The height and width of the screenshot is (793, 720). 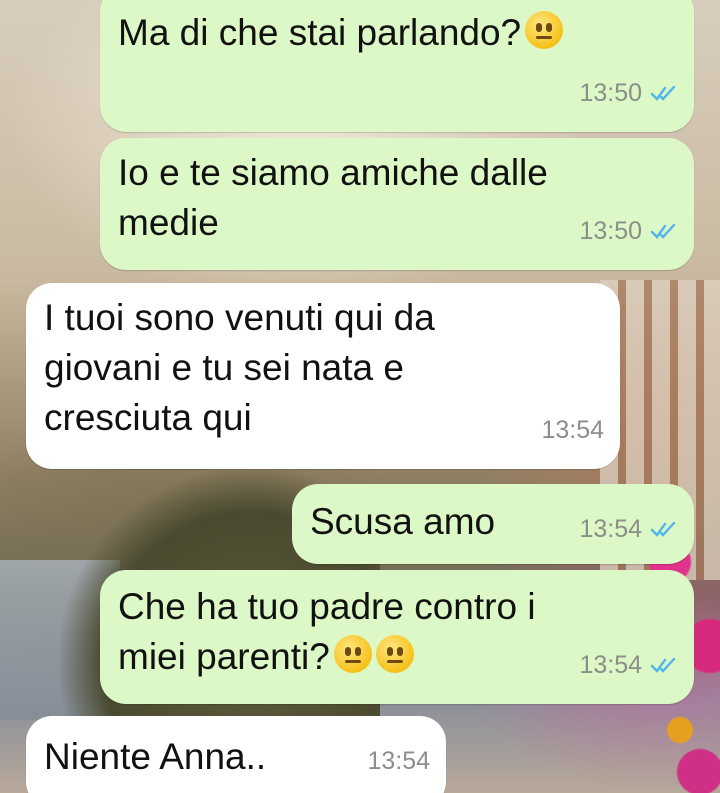 What do you see at coordinates (333, 197) in the screenshot?
I see `message-text: Io e te siamo amiche dalle medie` at bounding box center [333, 197].